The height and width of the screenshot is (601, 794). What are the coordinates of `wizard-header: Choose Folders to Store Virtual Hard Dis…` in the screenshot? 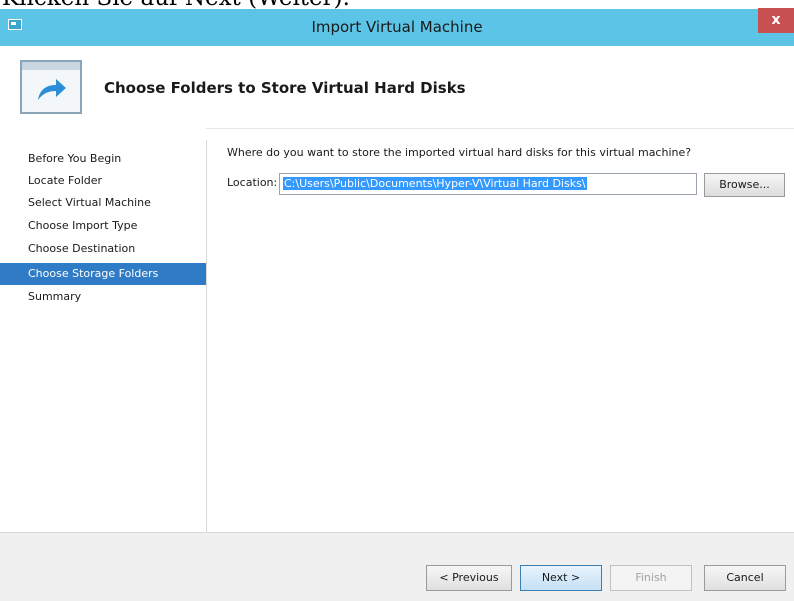 It's located at (397, 86).